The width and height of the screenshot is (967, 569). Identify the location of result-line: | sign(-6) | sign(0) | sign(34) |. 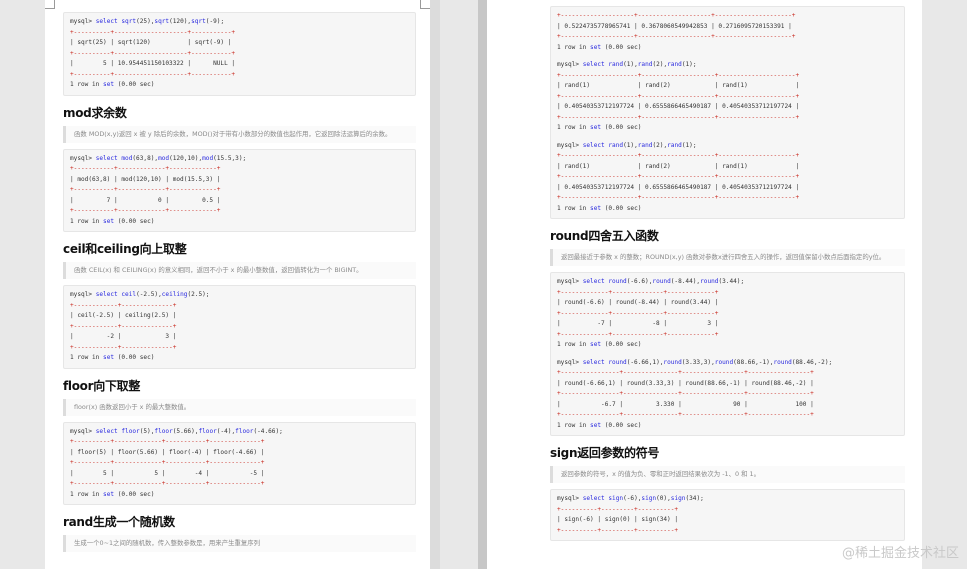
(618, 519).